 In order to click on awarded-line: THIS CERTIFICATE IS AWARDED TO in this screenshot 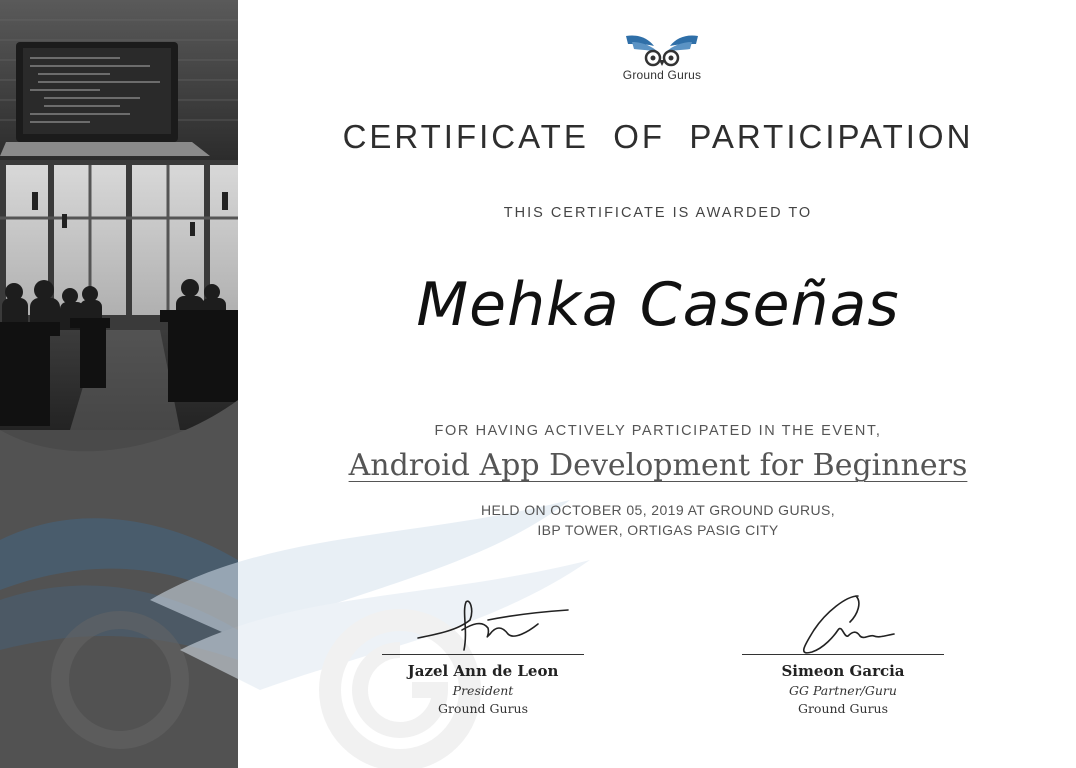, I will do `click(658, 213)`.